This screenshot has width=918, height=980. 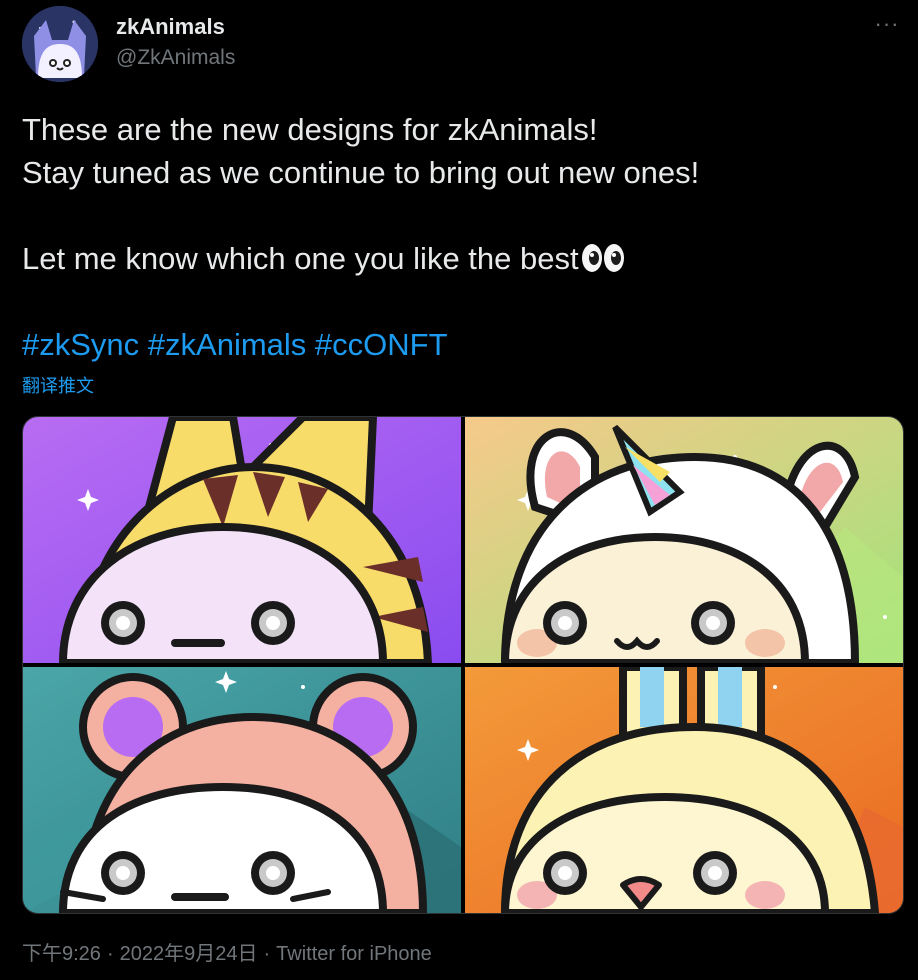 What do you see at coordinates (175, 58) in the screenshot?
I see `author-handle: @ZkAnimals` at bounding box center [175, 58].